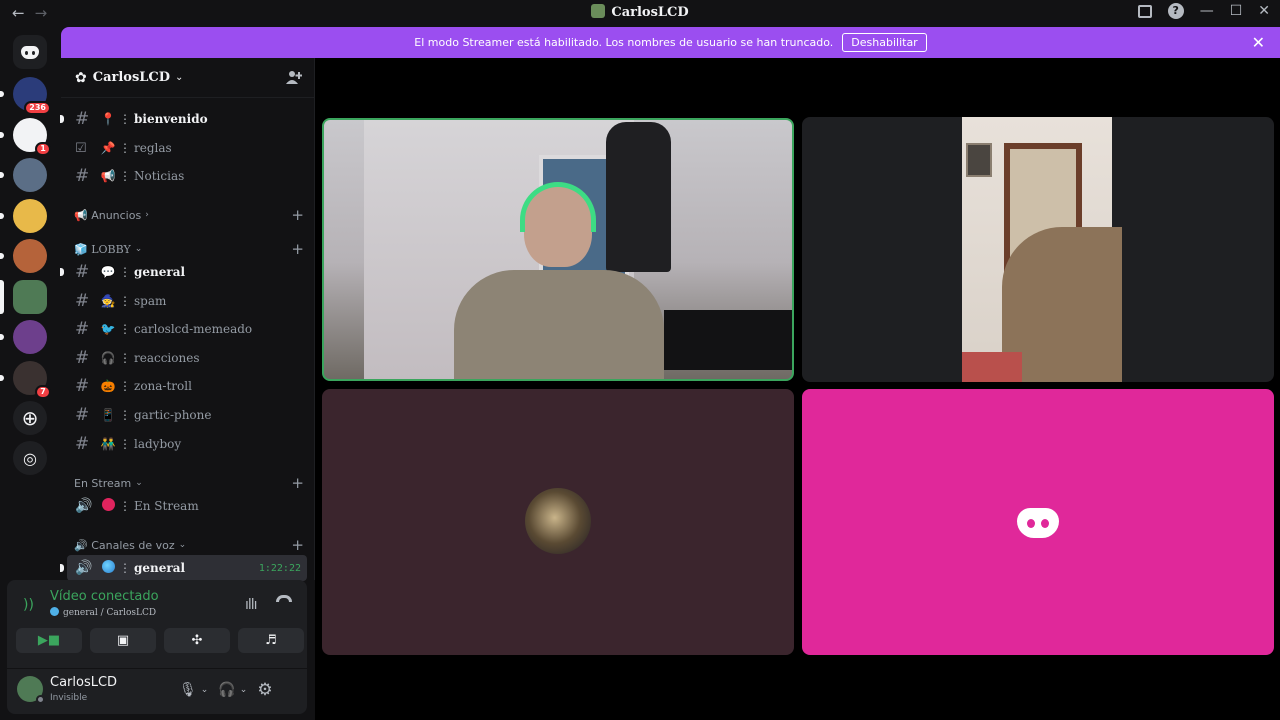  What do you see at coordinates (1207, 11) in the screenshot?
I see `minimize-icon: —` at bounding box center [1207, 11].